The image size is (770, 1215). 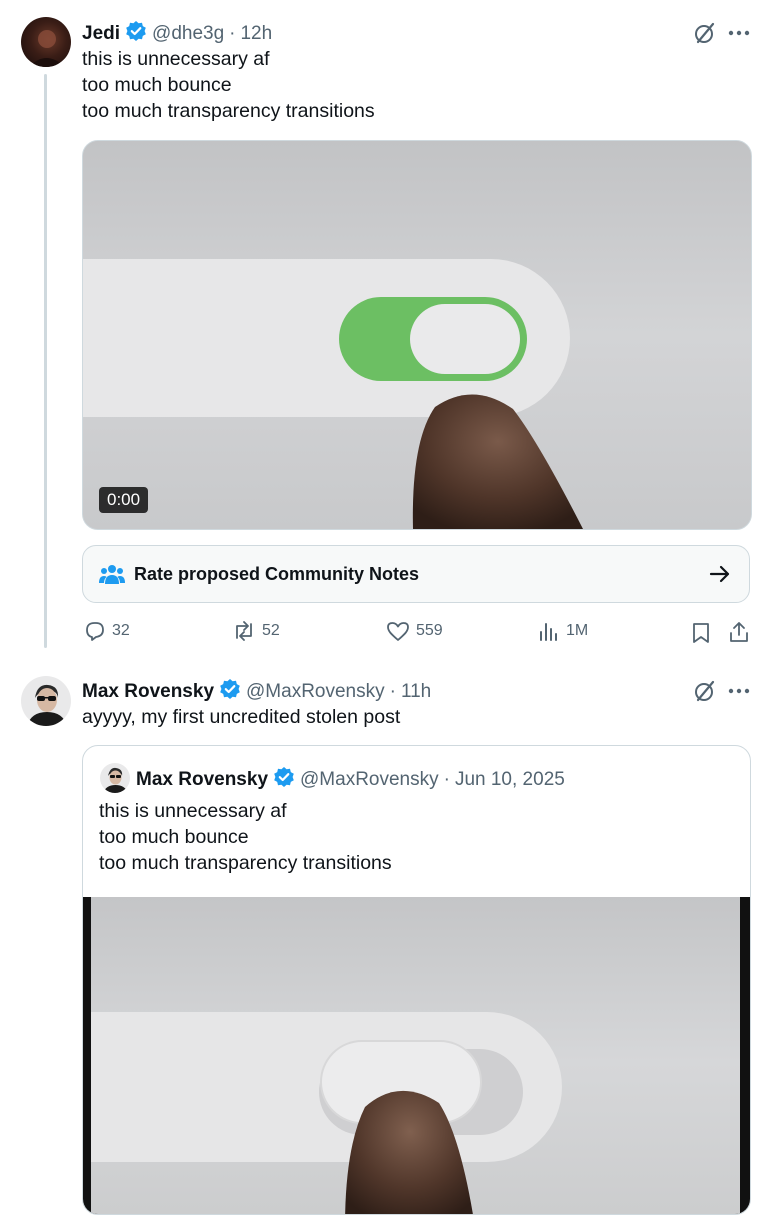 I want to click on avatar-max-image, so click(x=47, y=705).